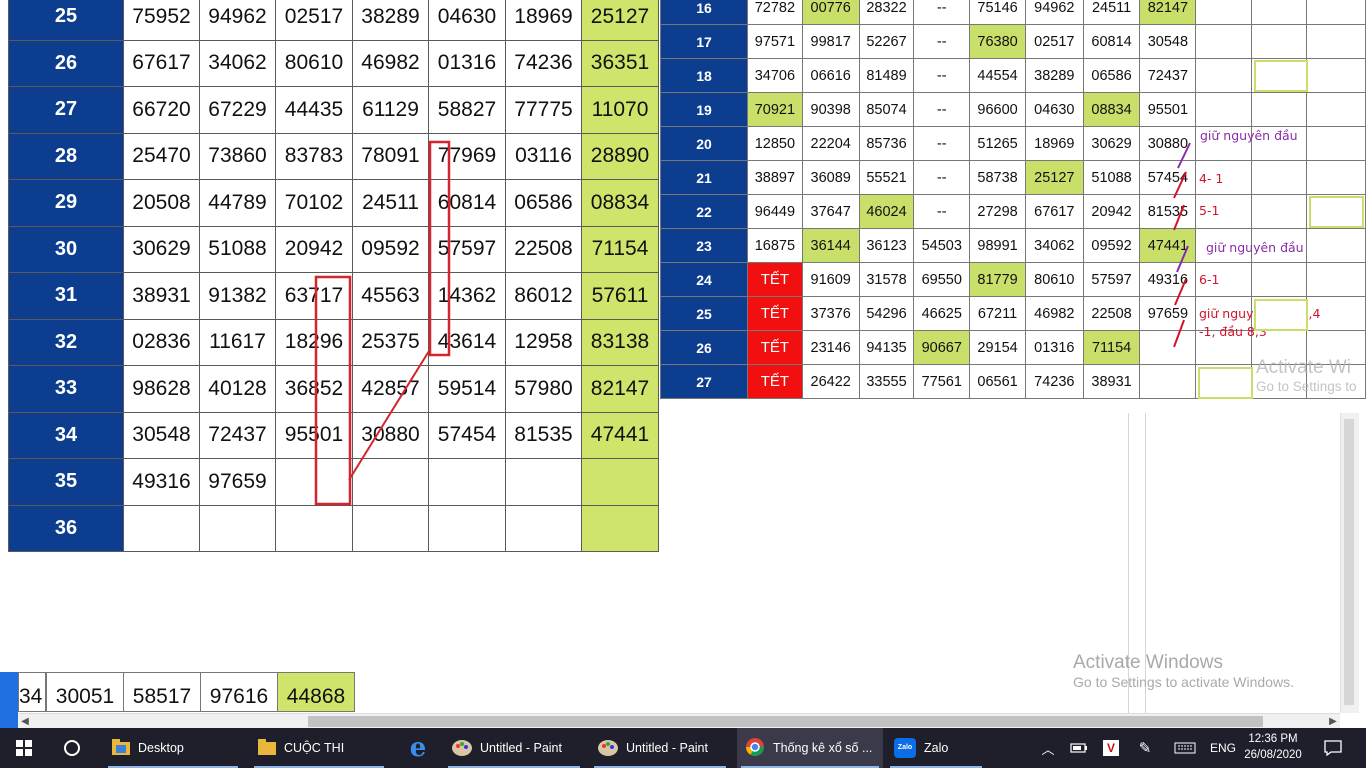  I want to click on result-cell: 25375, so click(390, 342).